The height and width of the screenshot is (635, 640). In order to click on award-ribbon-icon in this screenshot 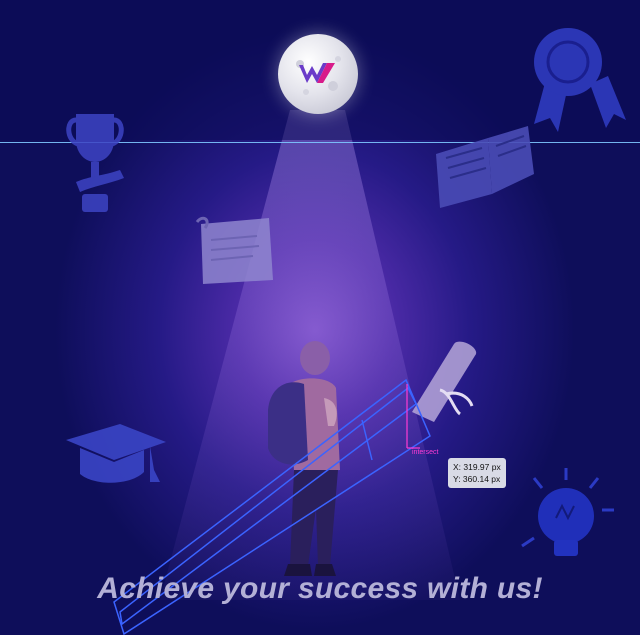, I will do `click(580, 80)`.